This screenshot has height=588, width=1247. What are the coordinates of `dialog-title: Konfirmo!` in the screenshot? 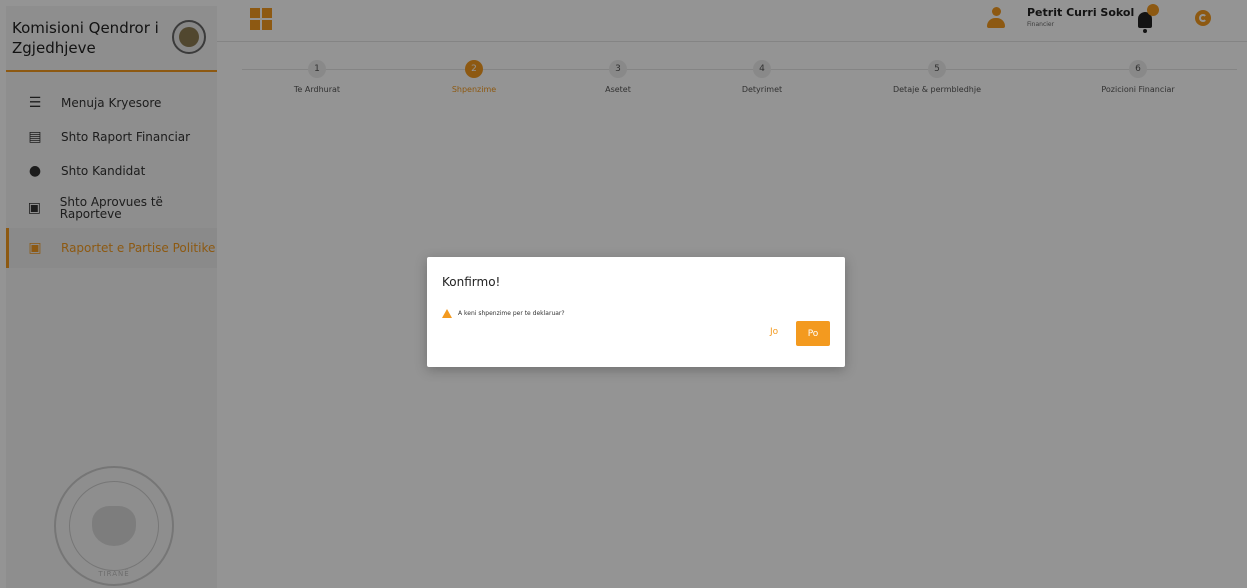 It's located at (471, 282).